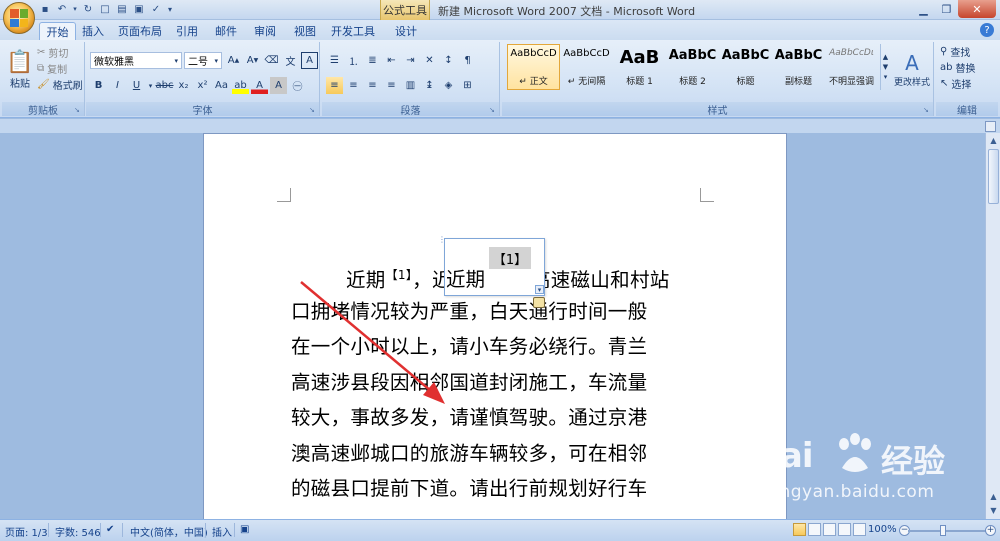  What do you see at coordinates (798, 67) in the screenshot?
I see `style-subtitle: AaBbC 副标题` at bounding box center [798, 67].